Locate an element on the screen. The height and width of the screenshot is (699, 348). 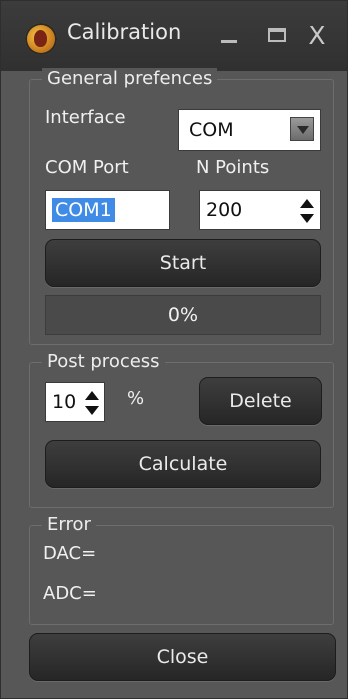
error-legend: Error is located at coordinates (69, 525).